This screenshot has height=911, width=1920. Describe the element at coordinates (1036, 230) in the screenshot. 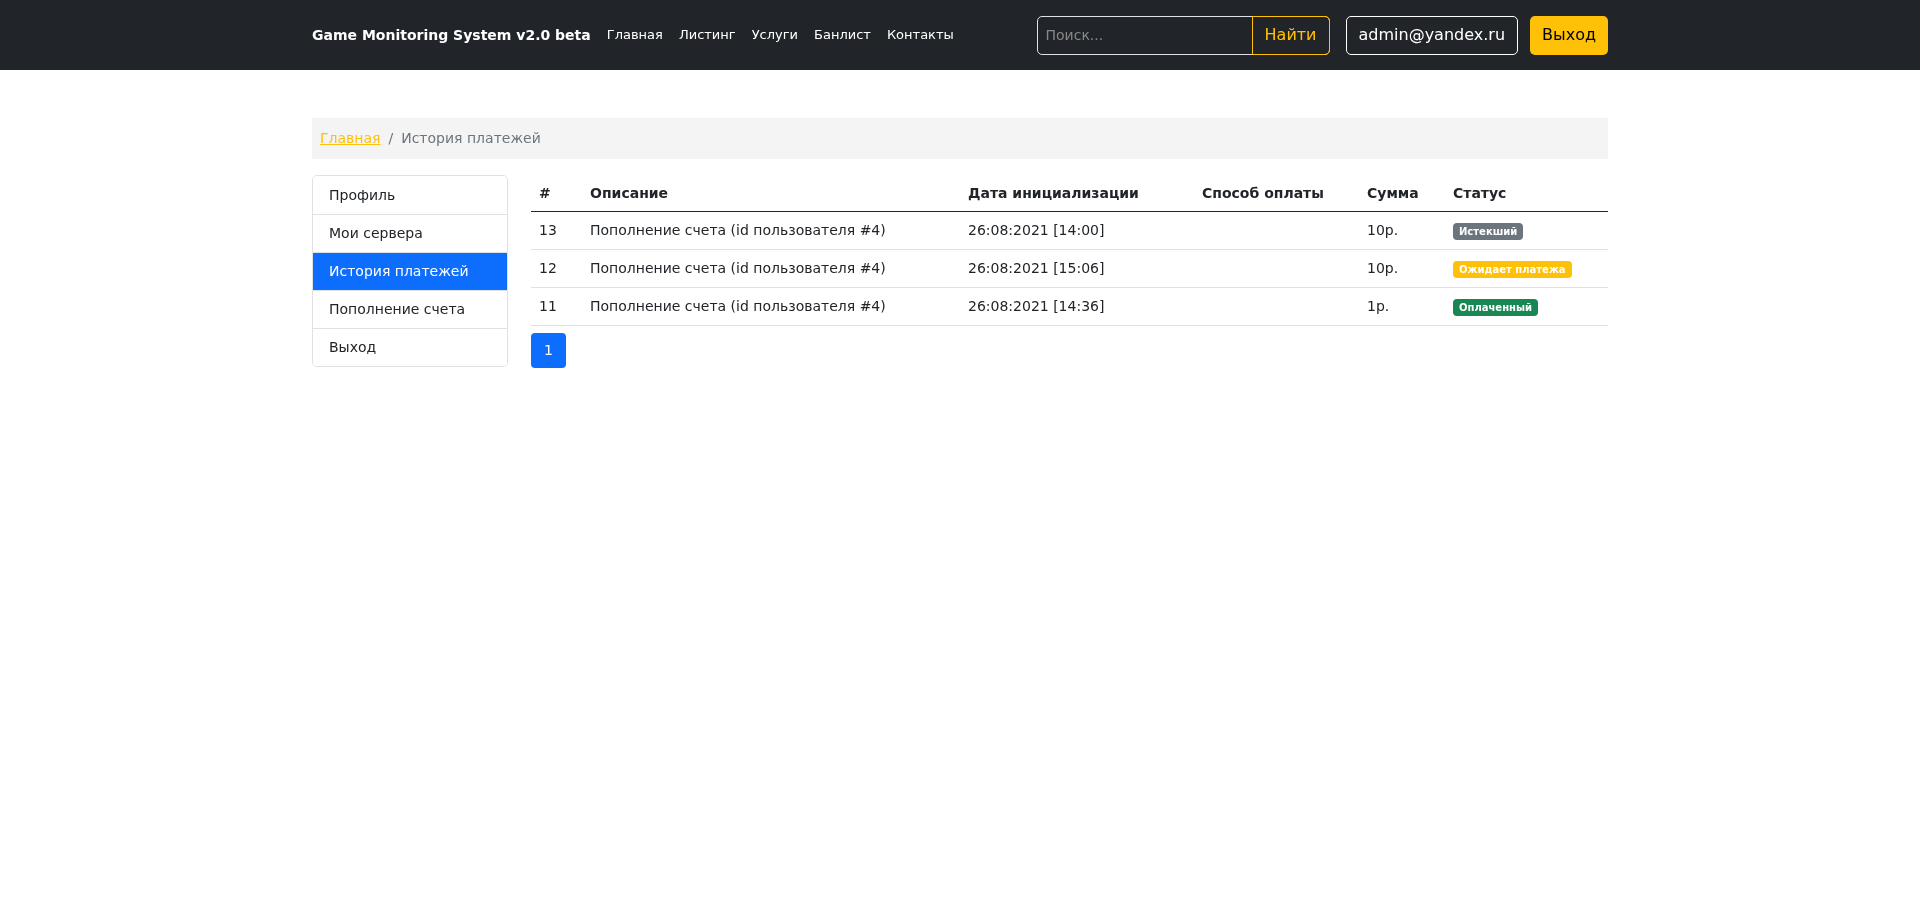

I see `table-cell: 26:08:2021 [14:00]` at that location.